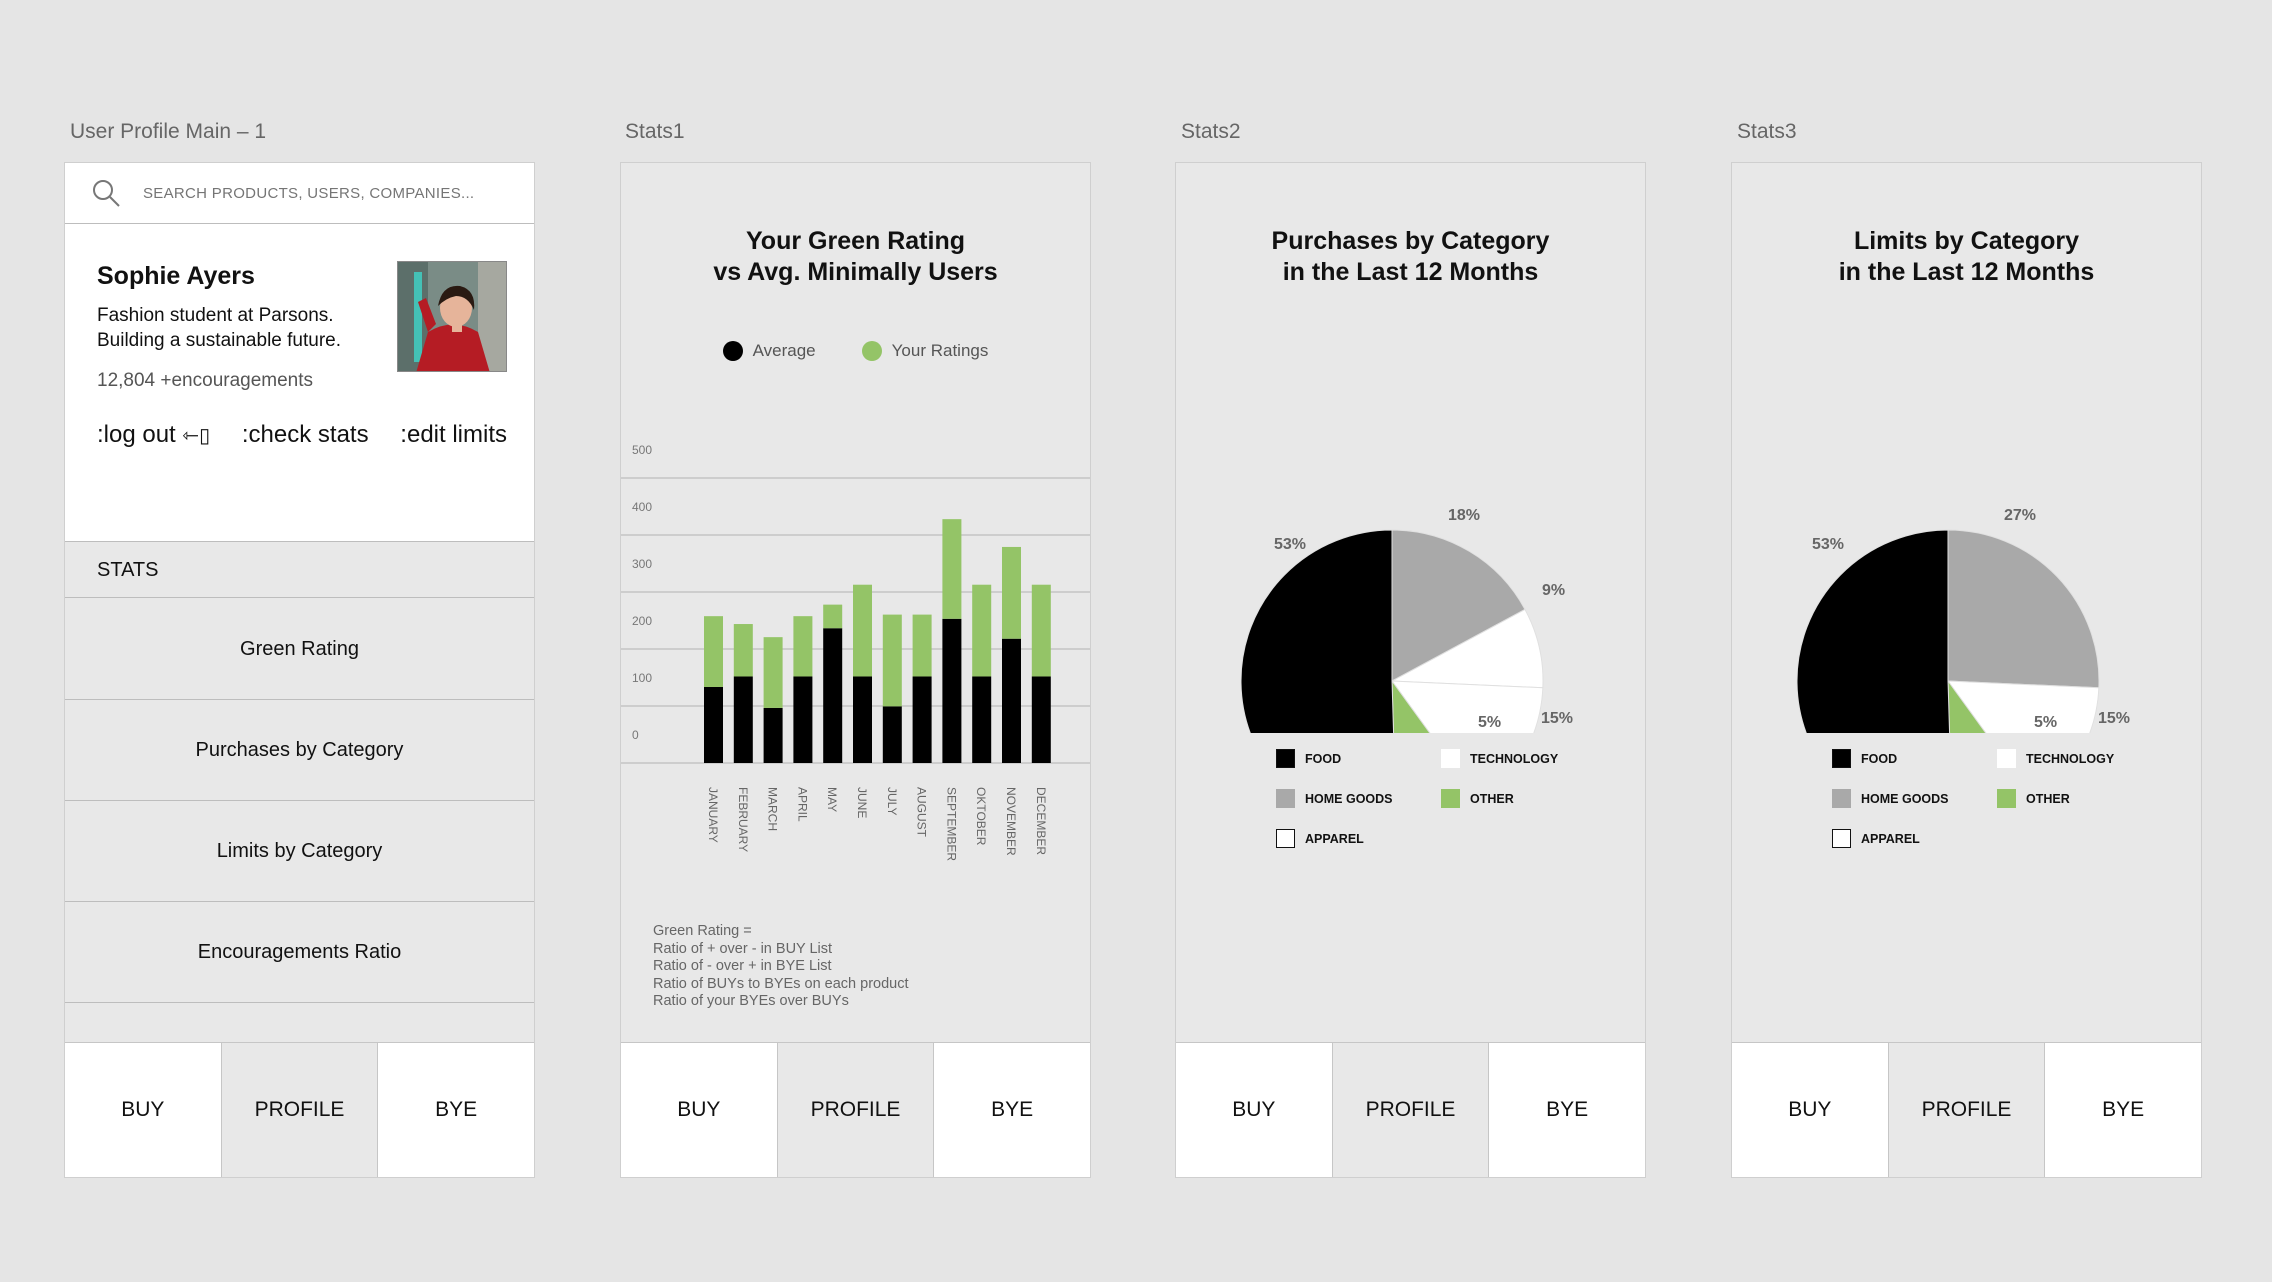  I want to click on avatar, so click(452, 316).